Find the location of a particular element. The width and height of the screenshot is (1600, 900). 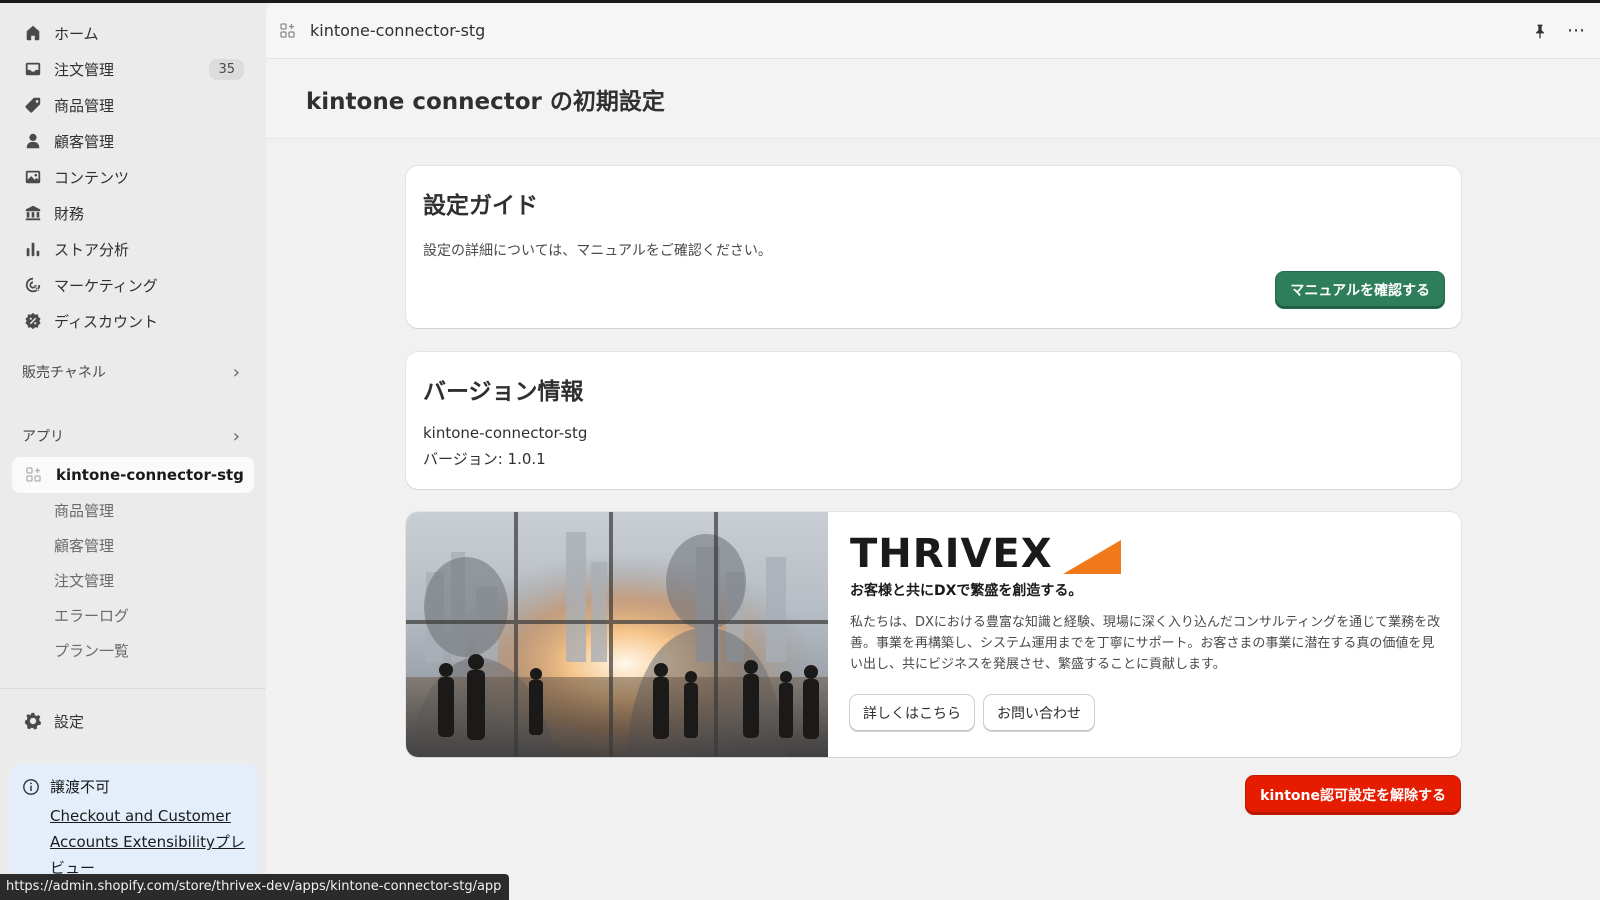

app-sub-item-error-log: エラーログ is located at coordinates (133, 615).